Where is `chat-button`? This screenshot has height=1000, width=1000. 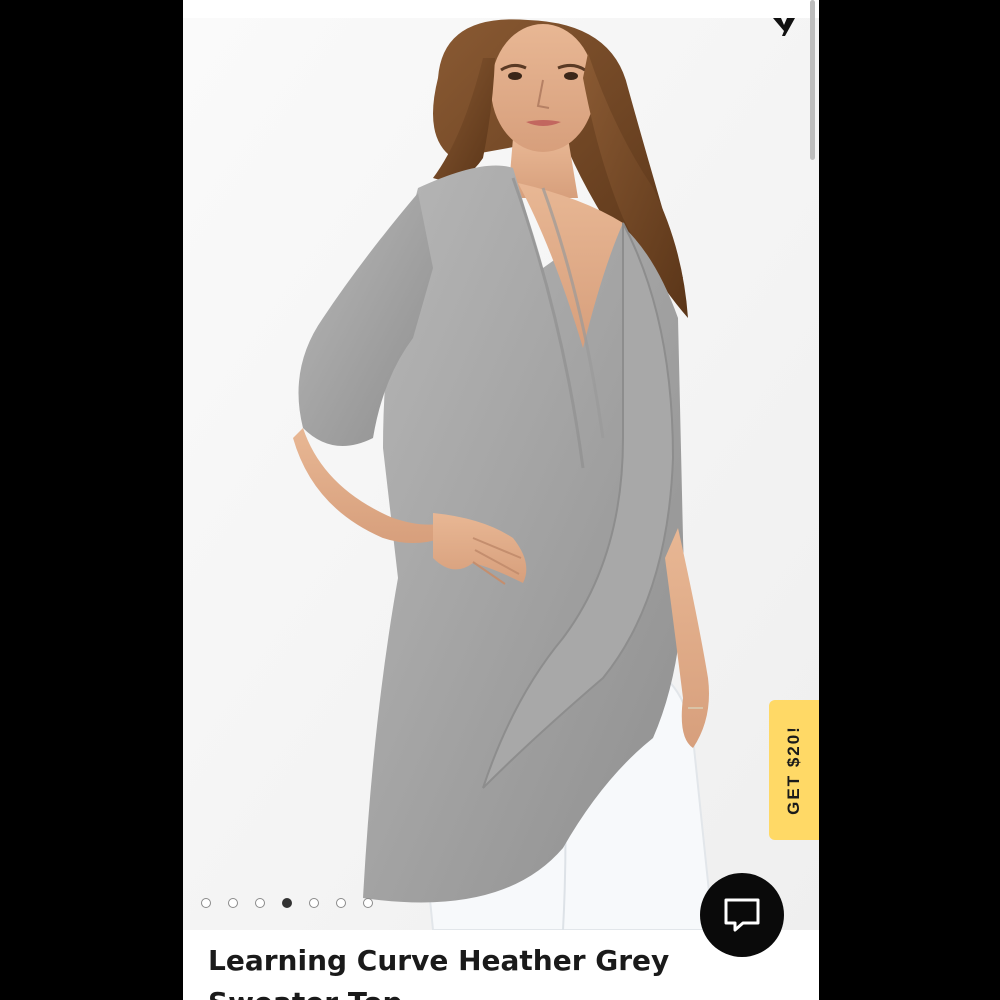 chat-button is located at coordinates (742, 915).